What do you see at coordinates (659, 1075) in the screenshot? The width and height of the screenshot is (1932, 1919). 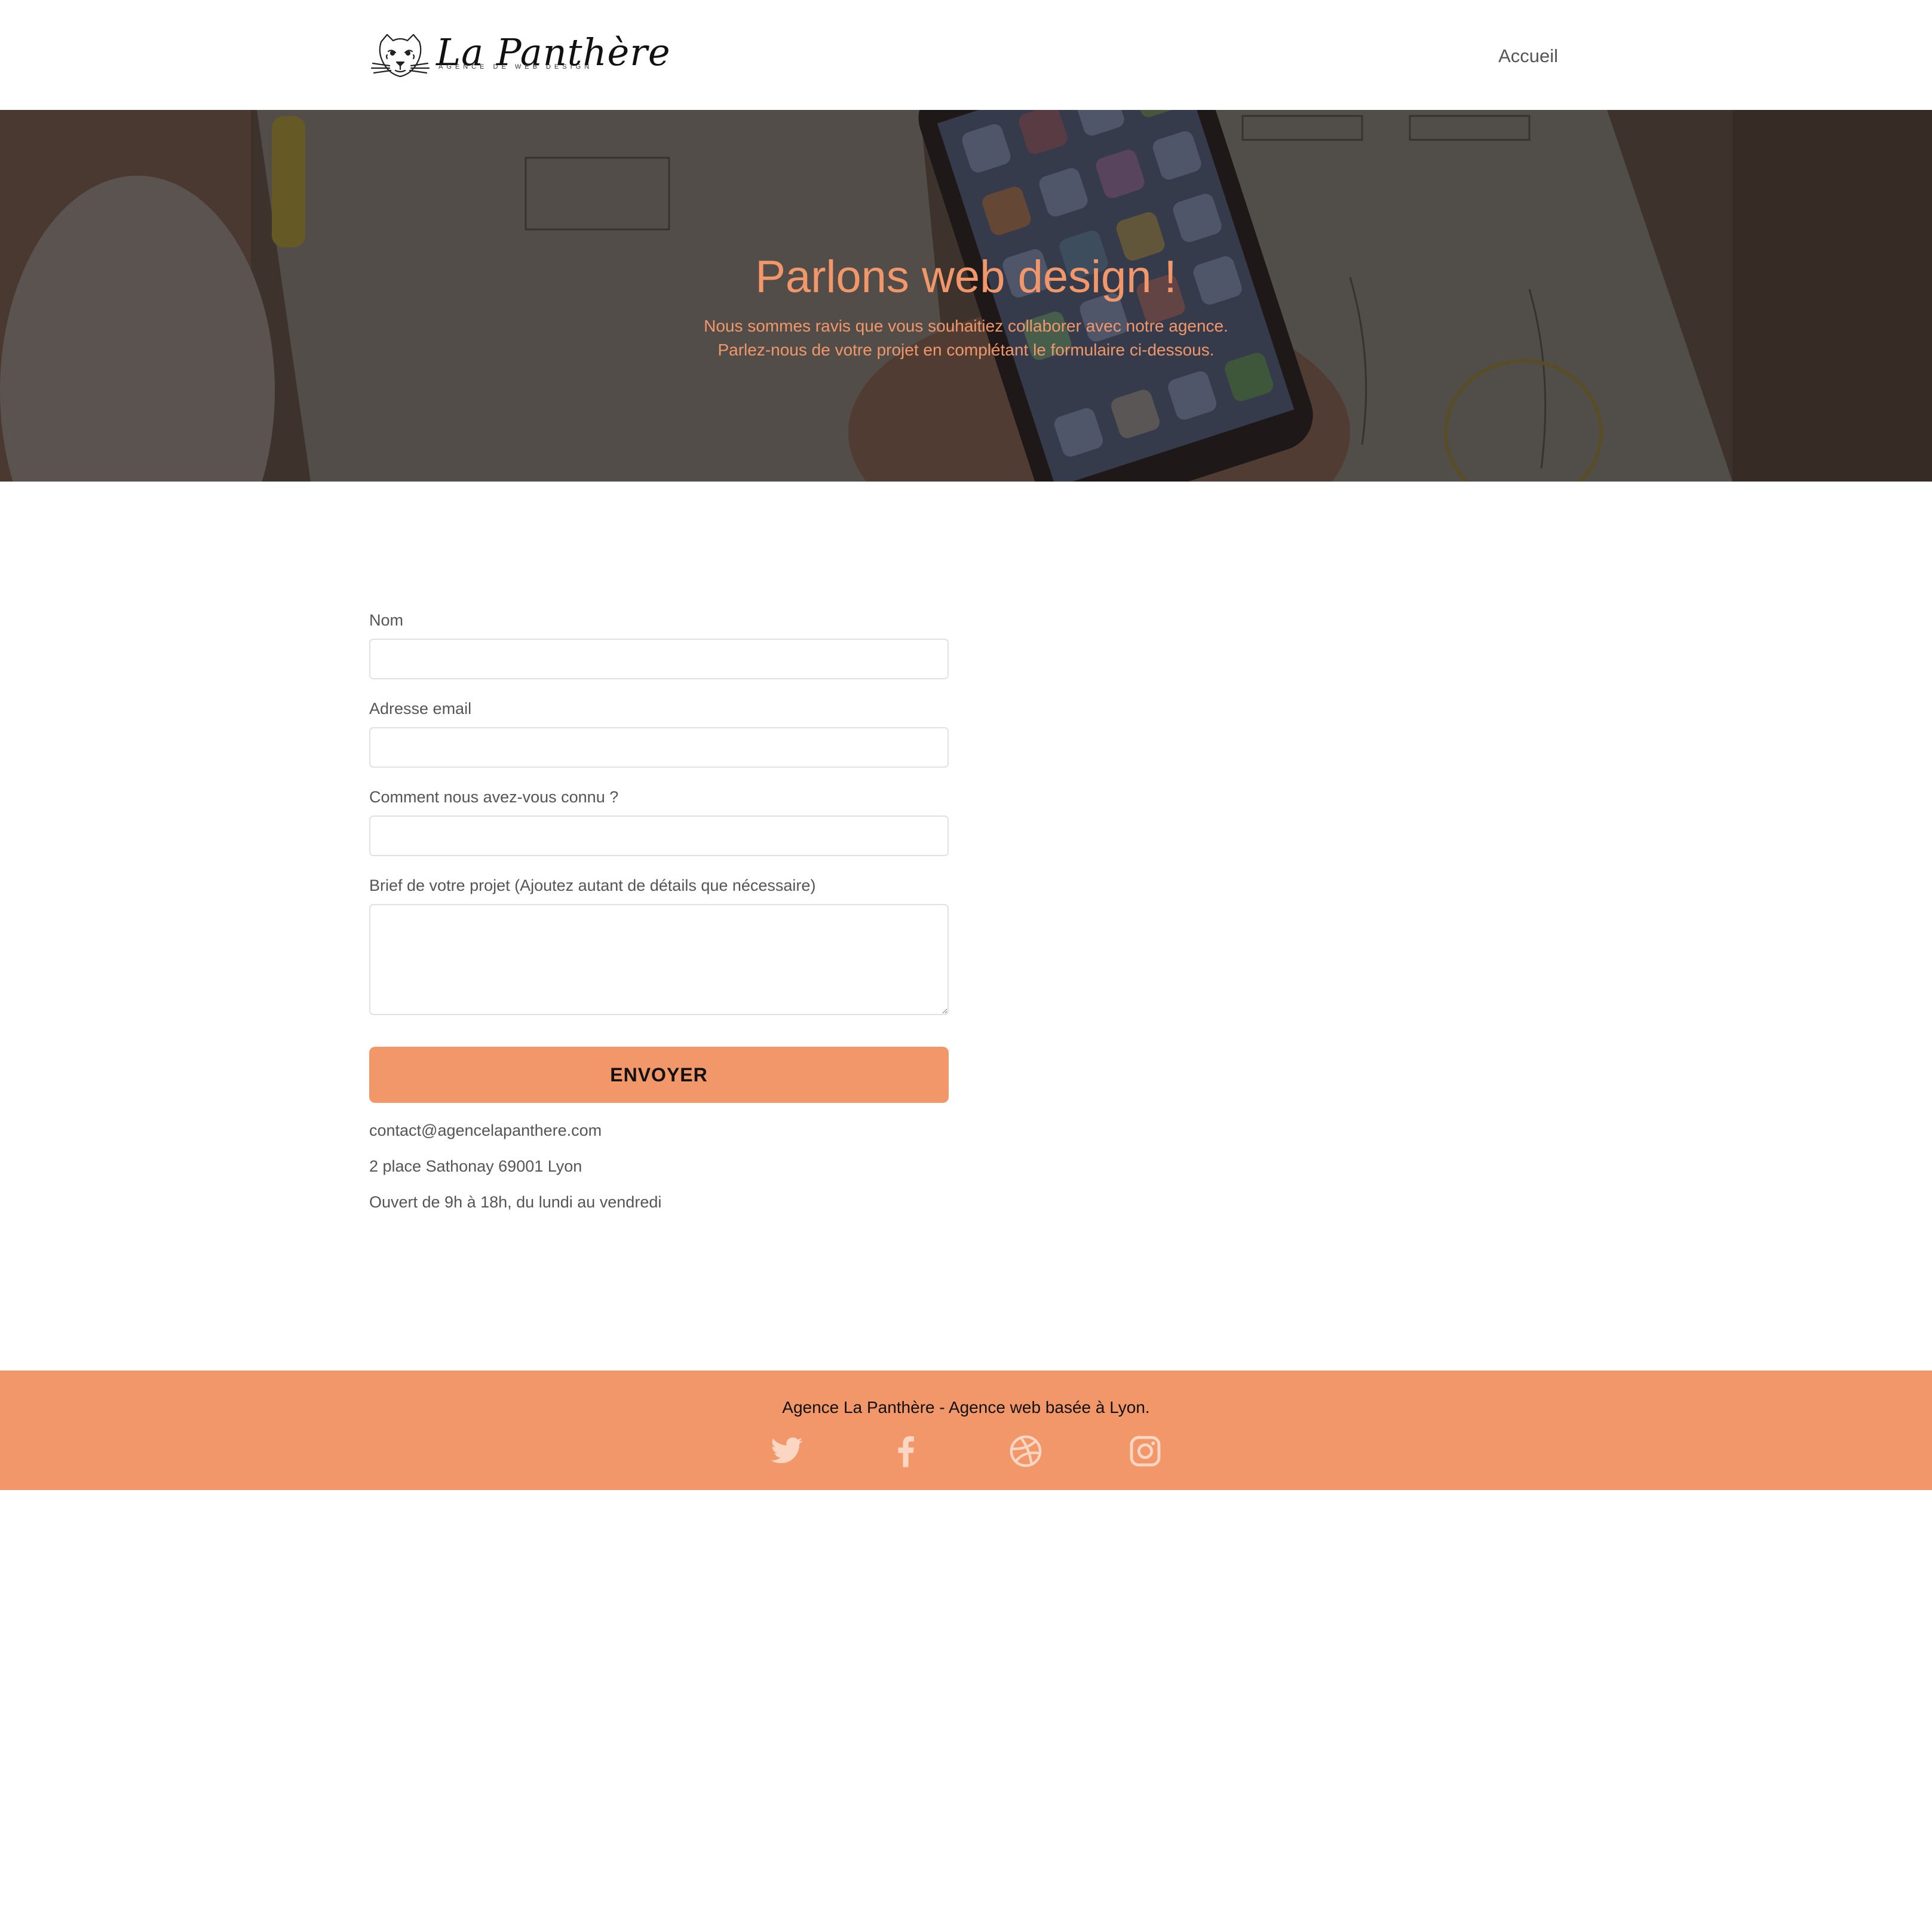 I see `submit-button: ENVOYER` at bounding box center [659, 1075].